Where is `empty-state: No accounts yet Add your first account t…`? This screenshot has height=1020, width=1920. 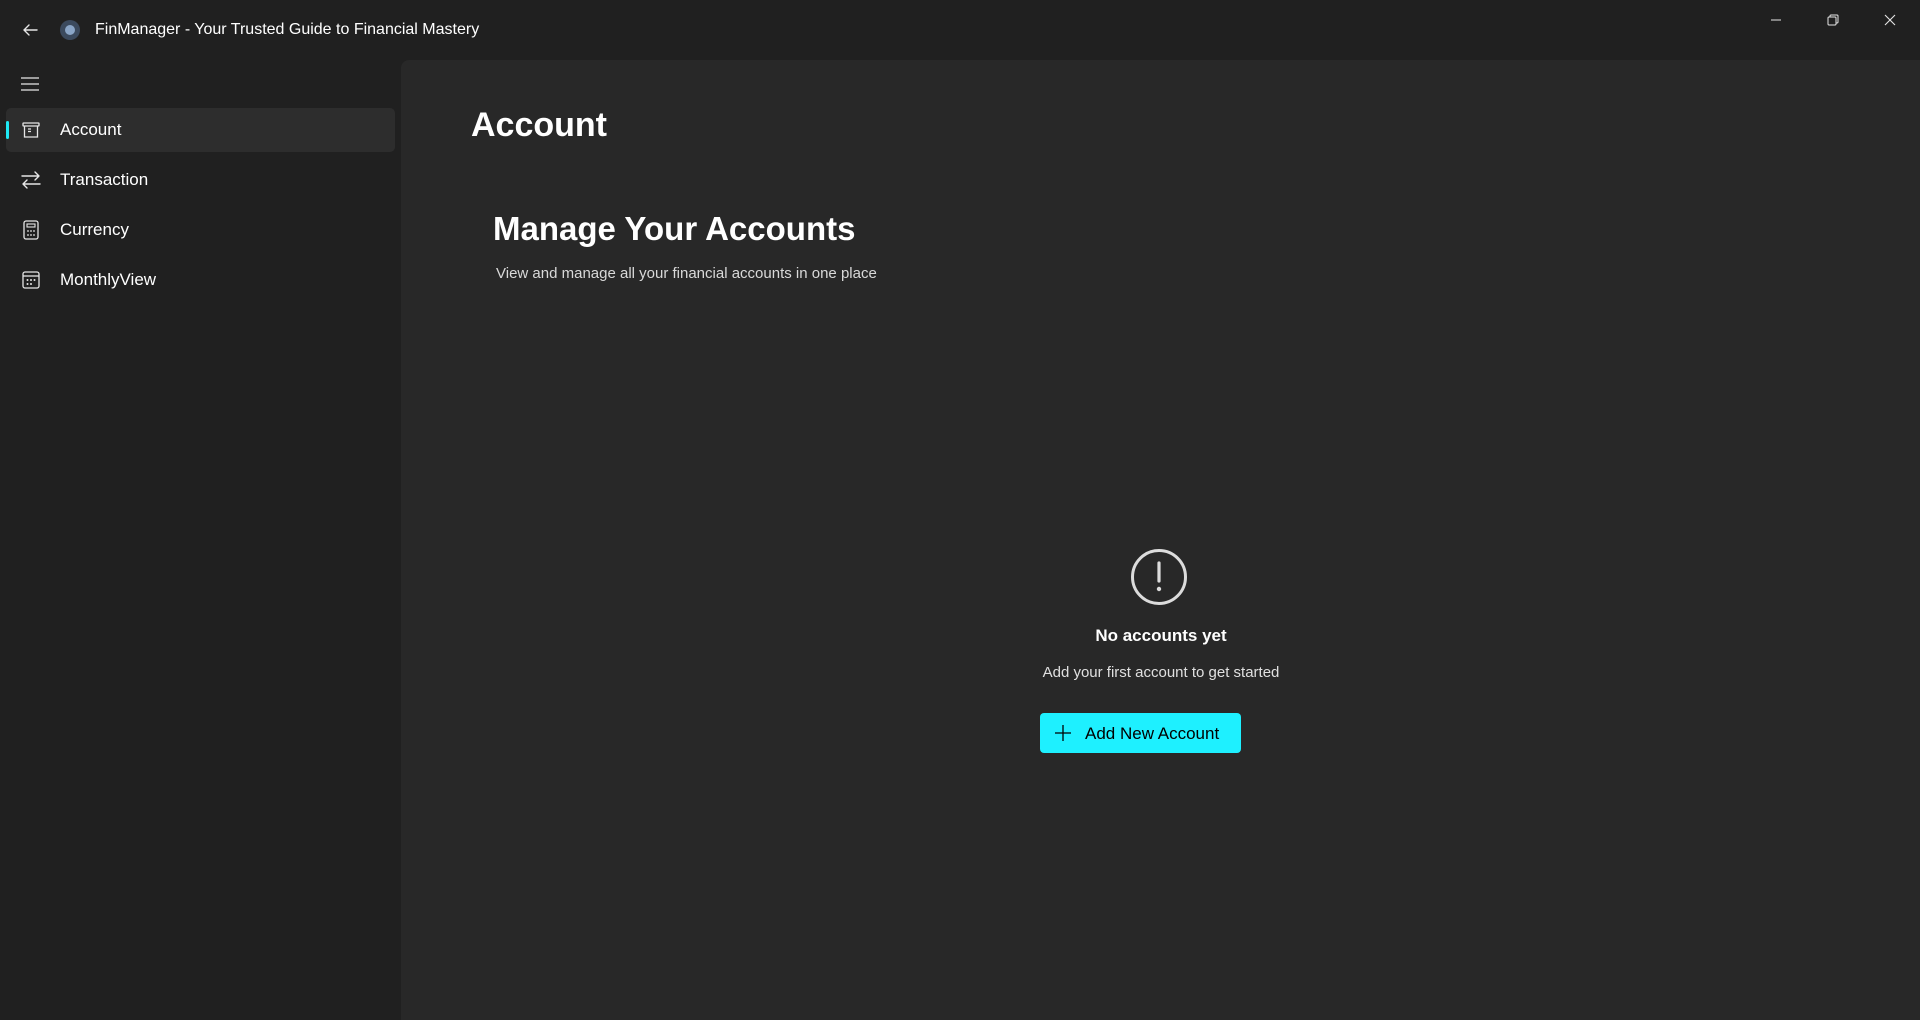
empty-state: No accounts yet Add your first account t… is located at coordinates (1161, 676).